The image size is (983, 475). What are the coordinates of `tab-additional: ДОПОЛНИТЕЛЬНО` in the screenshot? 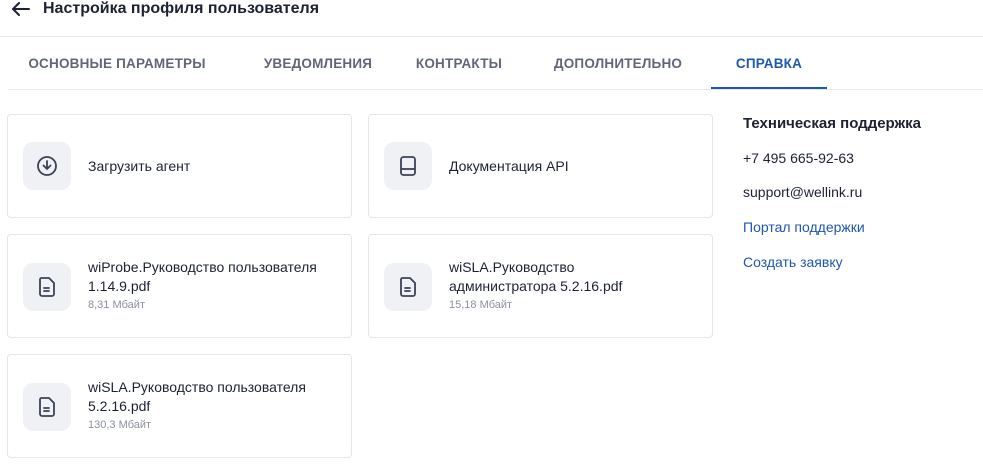 It's located at (618, 63).